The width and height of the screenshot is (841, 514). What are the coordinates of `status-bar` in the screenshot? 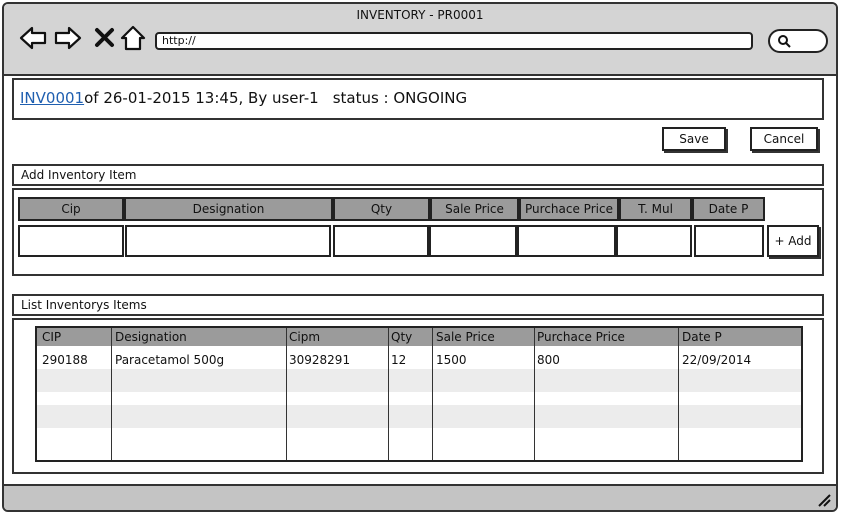 It's located at (420, 497).